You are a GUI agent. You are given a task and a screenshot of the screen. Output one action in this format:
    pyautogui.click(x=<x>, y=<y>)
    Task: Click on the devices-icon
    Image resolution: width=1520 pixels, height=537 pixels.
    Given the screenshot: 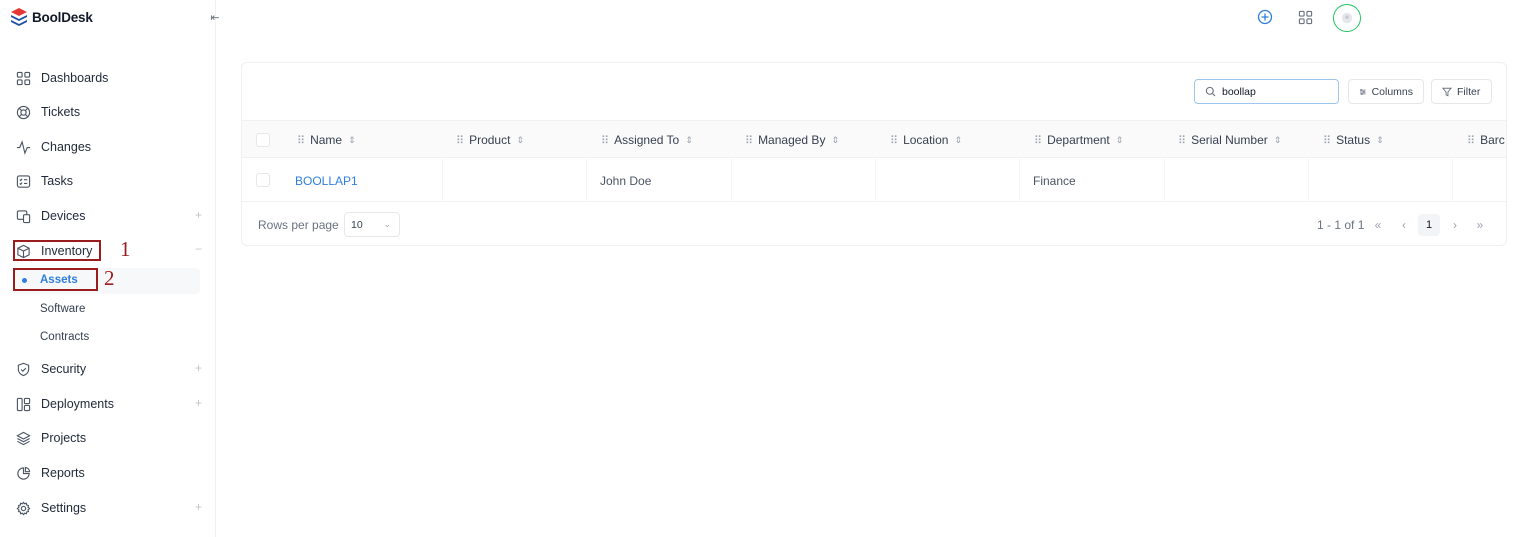 What is the action you would take?
    pyautogui.click(x=23, y=216)
    